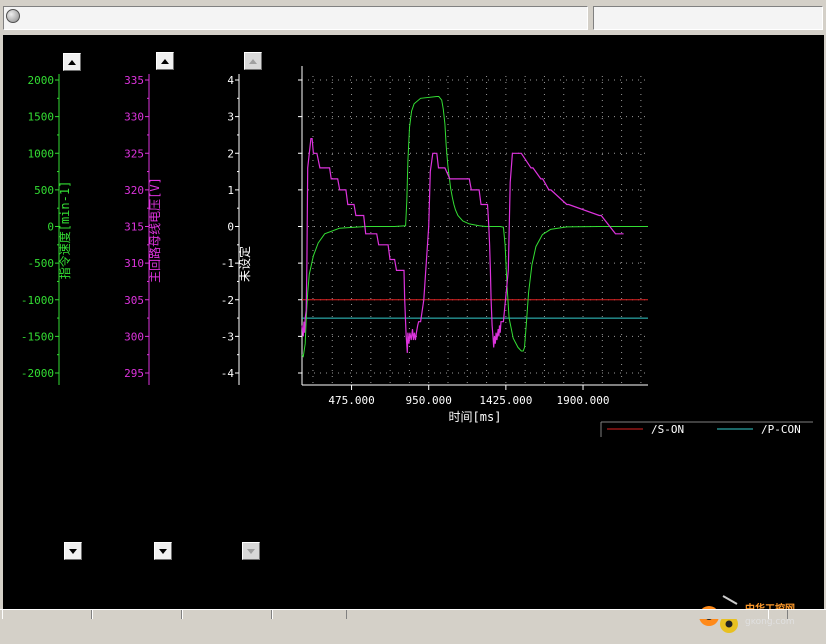  What do you see at coordinates (134, 300) in the screenshot?
I see `ch2-tick-label: 305` at bounding box center [134, 300].